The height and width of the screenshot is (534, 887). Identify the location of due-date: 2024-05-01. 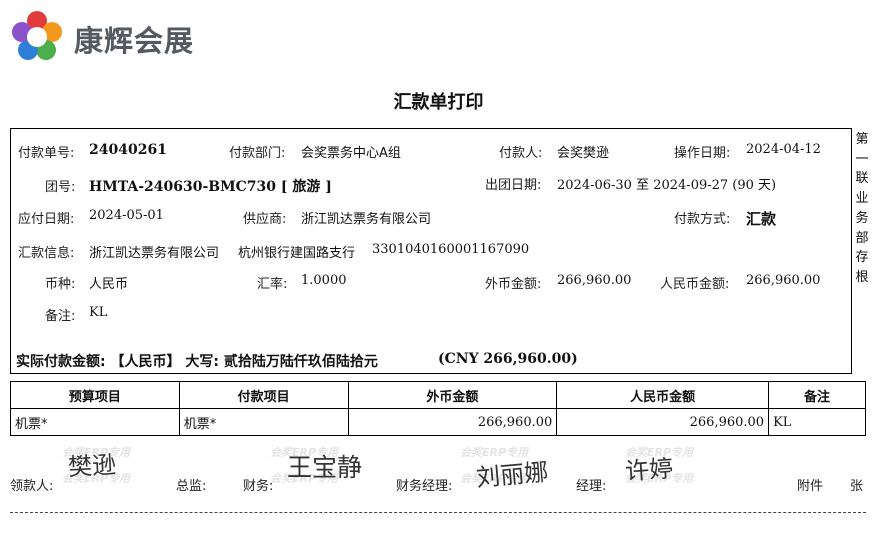
(126, 215).